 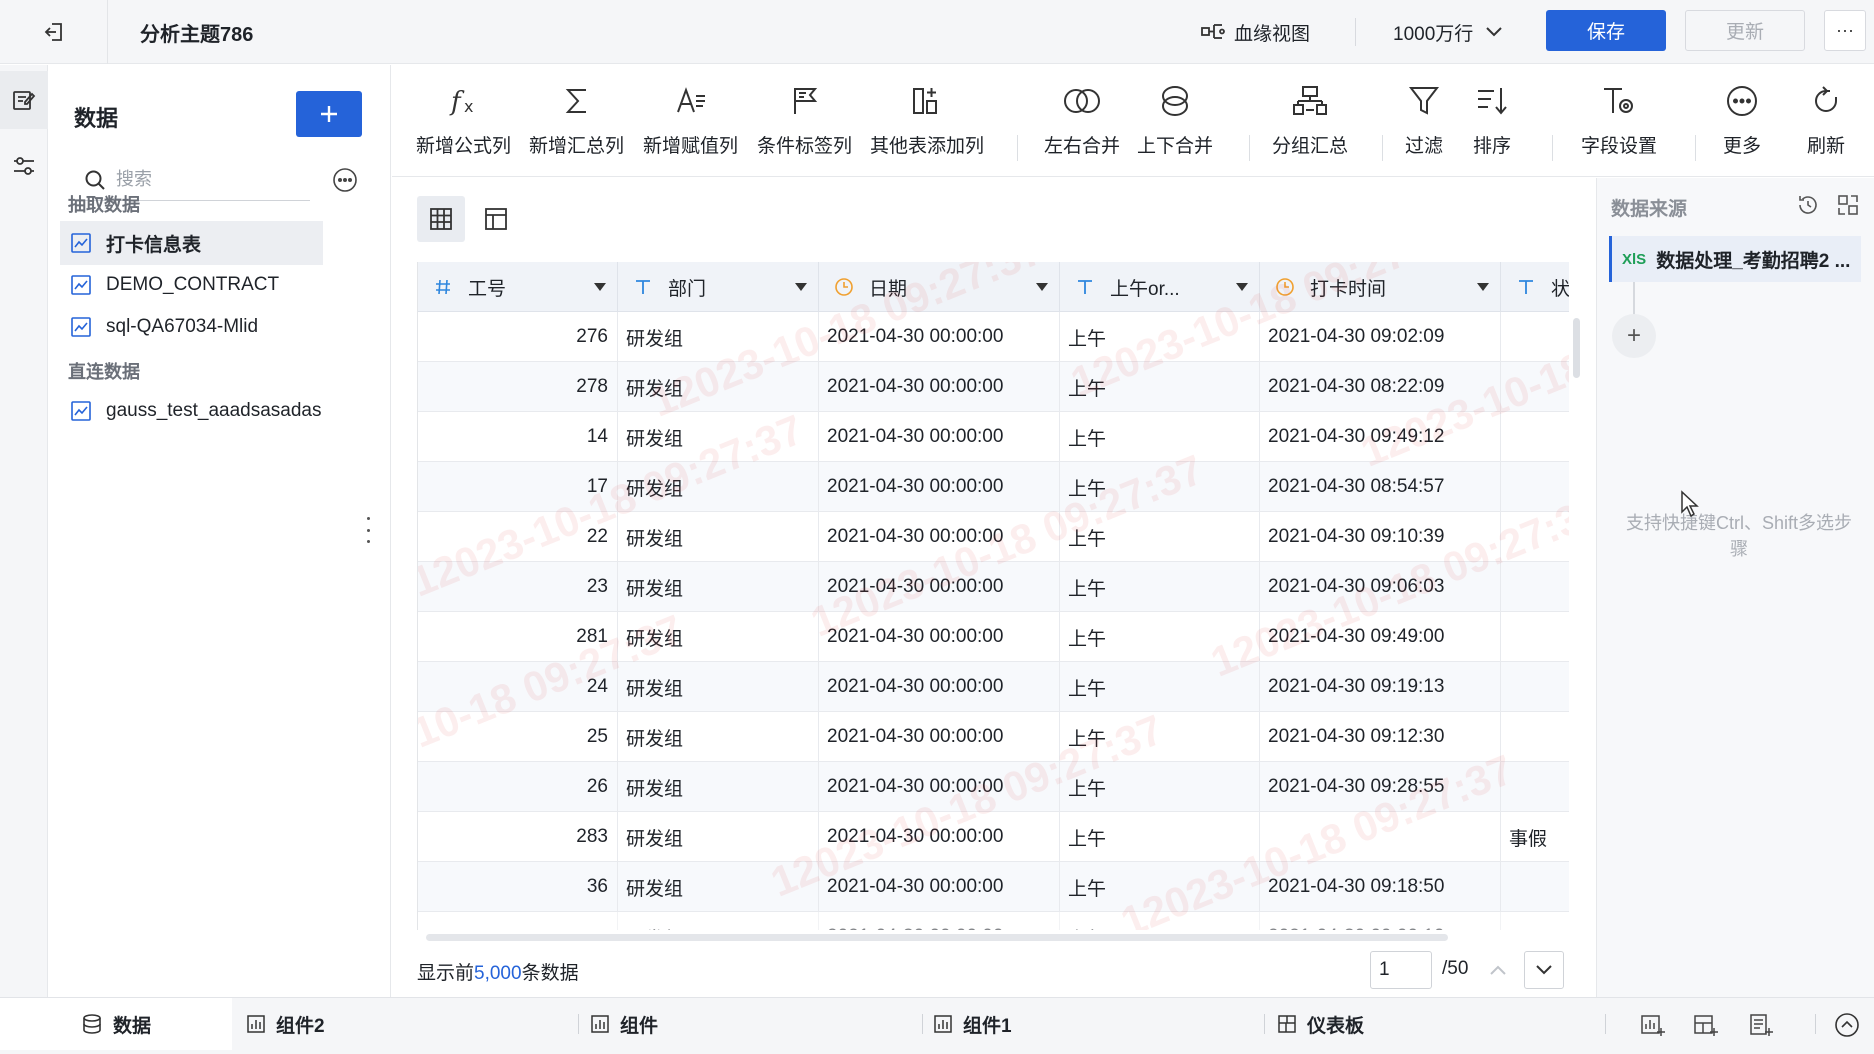 What do you see at coordinates (718, 287) in the screenshot?
I see `column-header-dept: 部门` at bounding box center [718, 287].